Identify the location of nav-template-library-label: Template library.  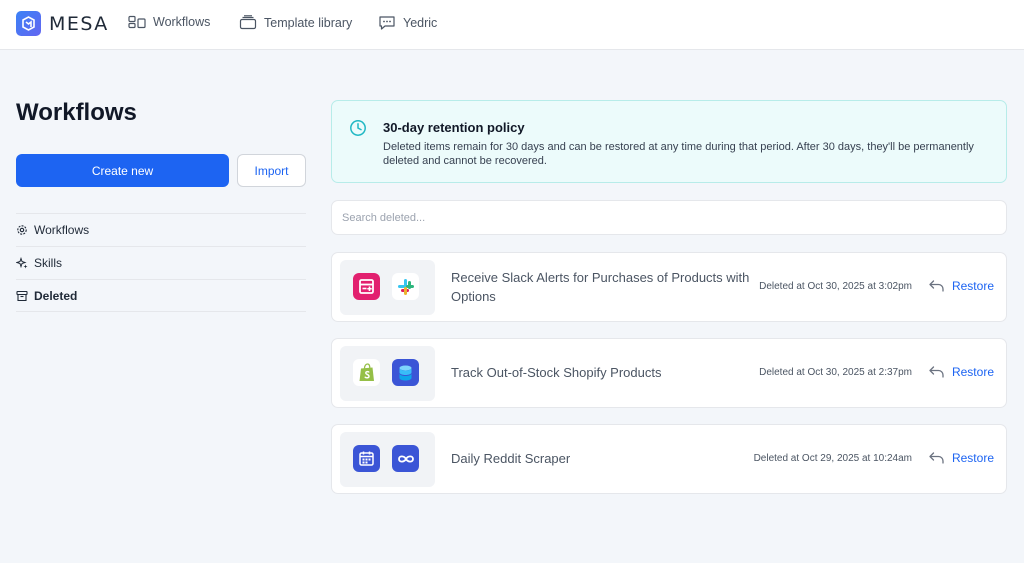
(308, 22).